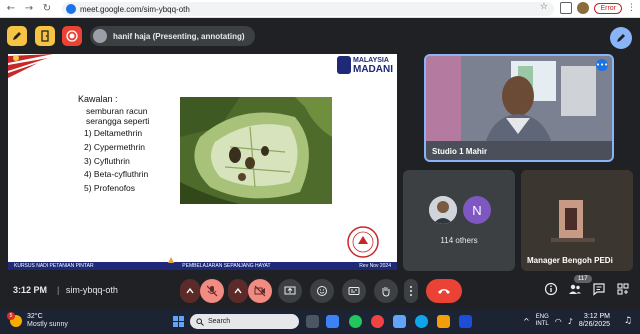 Image resolution: width=640 pixels, height=334 pixels. What do you see at coordinates (628, 321) in the screenshot?
I see `notification-bell-icon: ♫` at bounding box center [628, 321].